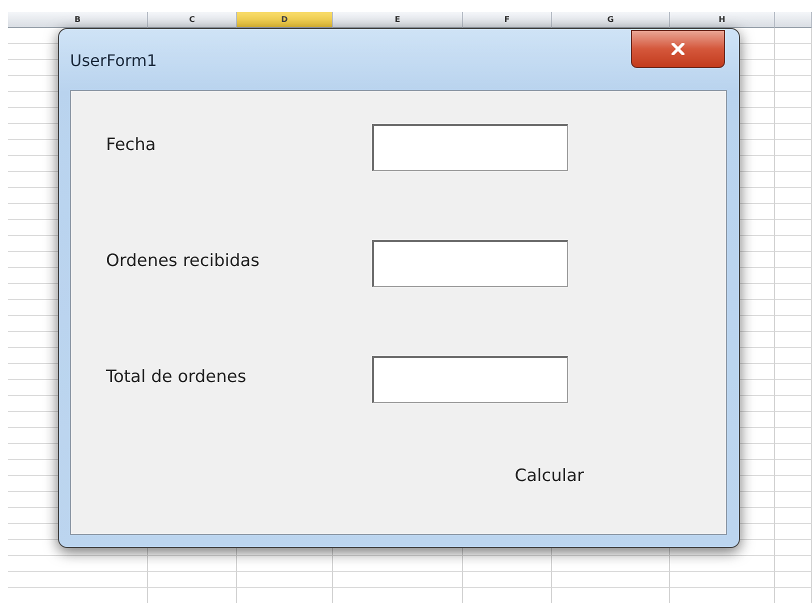 This screenshot has width=812, height=603. I want to click on column-header: H, so click(722, 20).